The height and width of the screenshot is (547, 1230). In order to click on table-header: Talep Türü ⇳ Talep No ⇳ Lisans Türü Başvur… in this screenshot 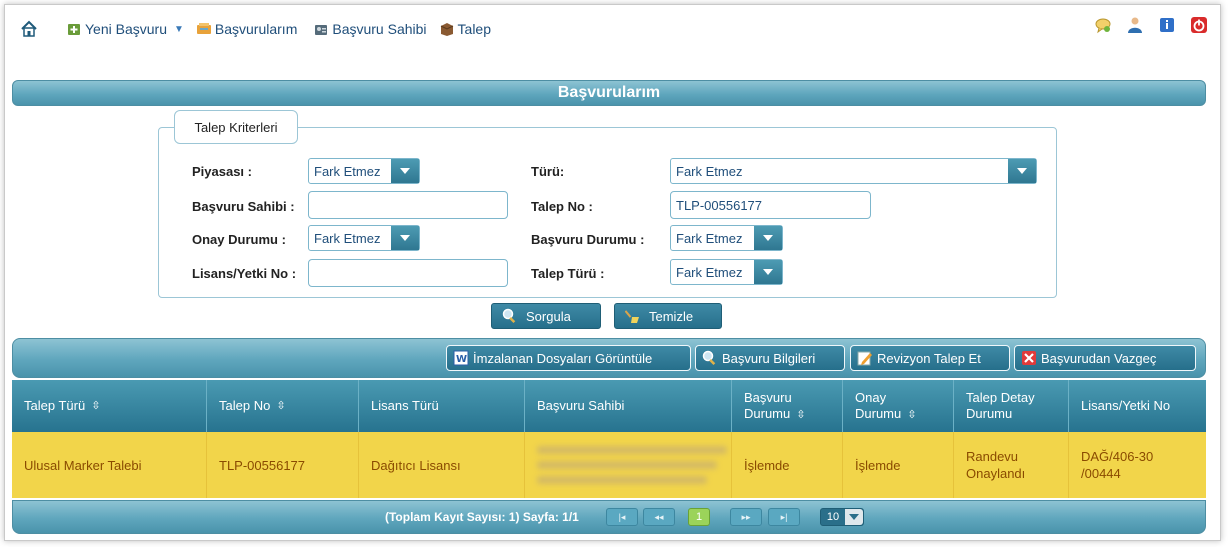, I will do `click(609, 406)`.